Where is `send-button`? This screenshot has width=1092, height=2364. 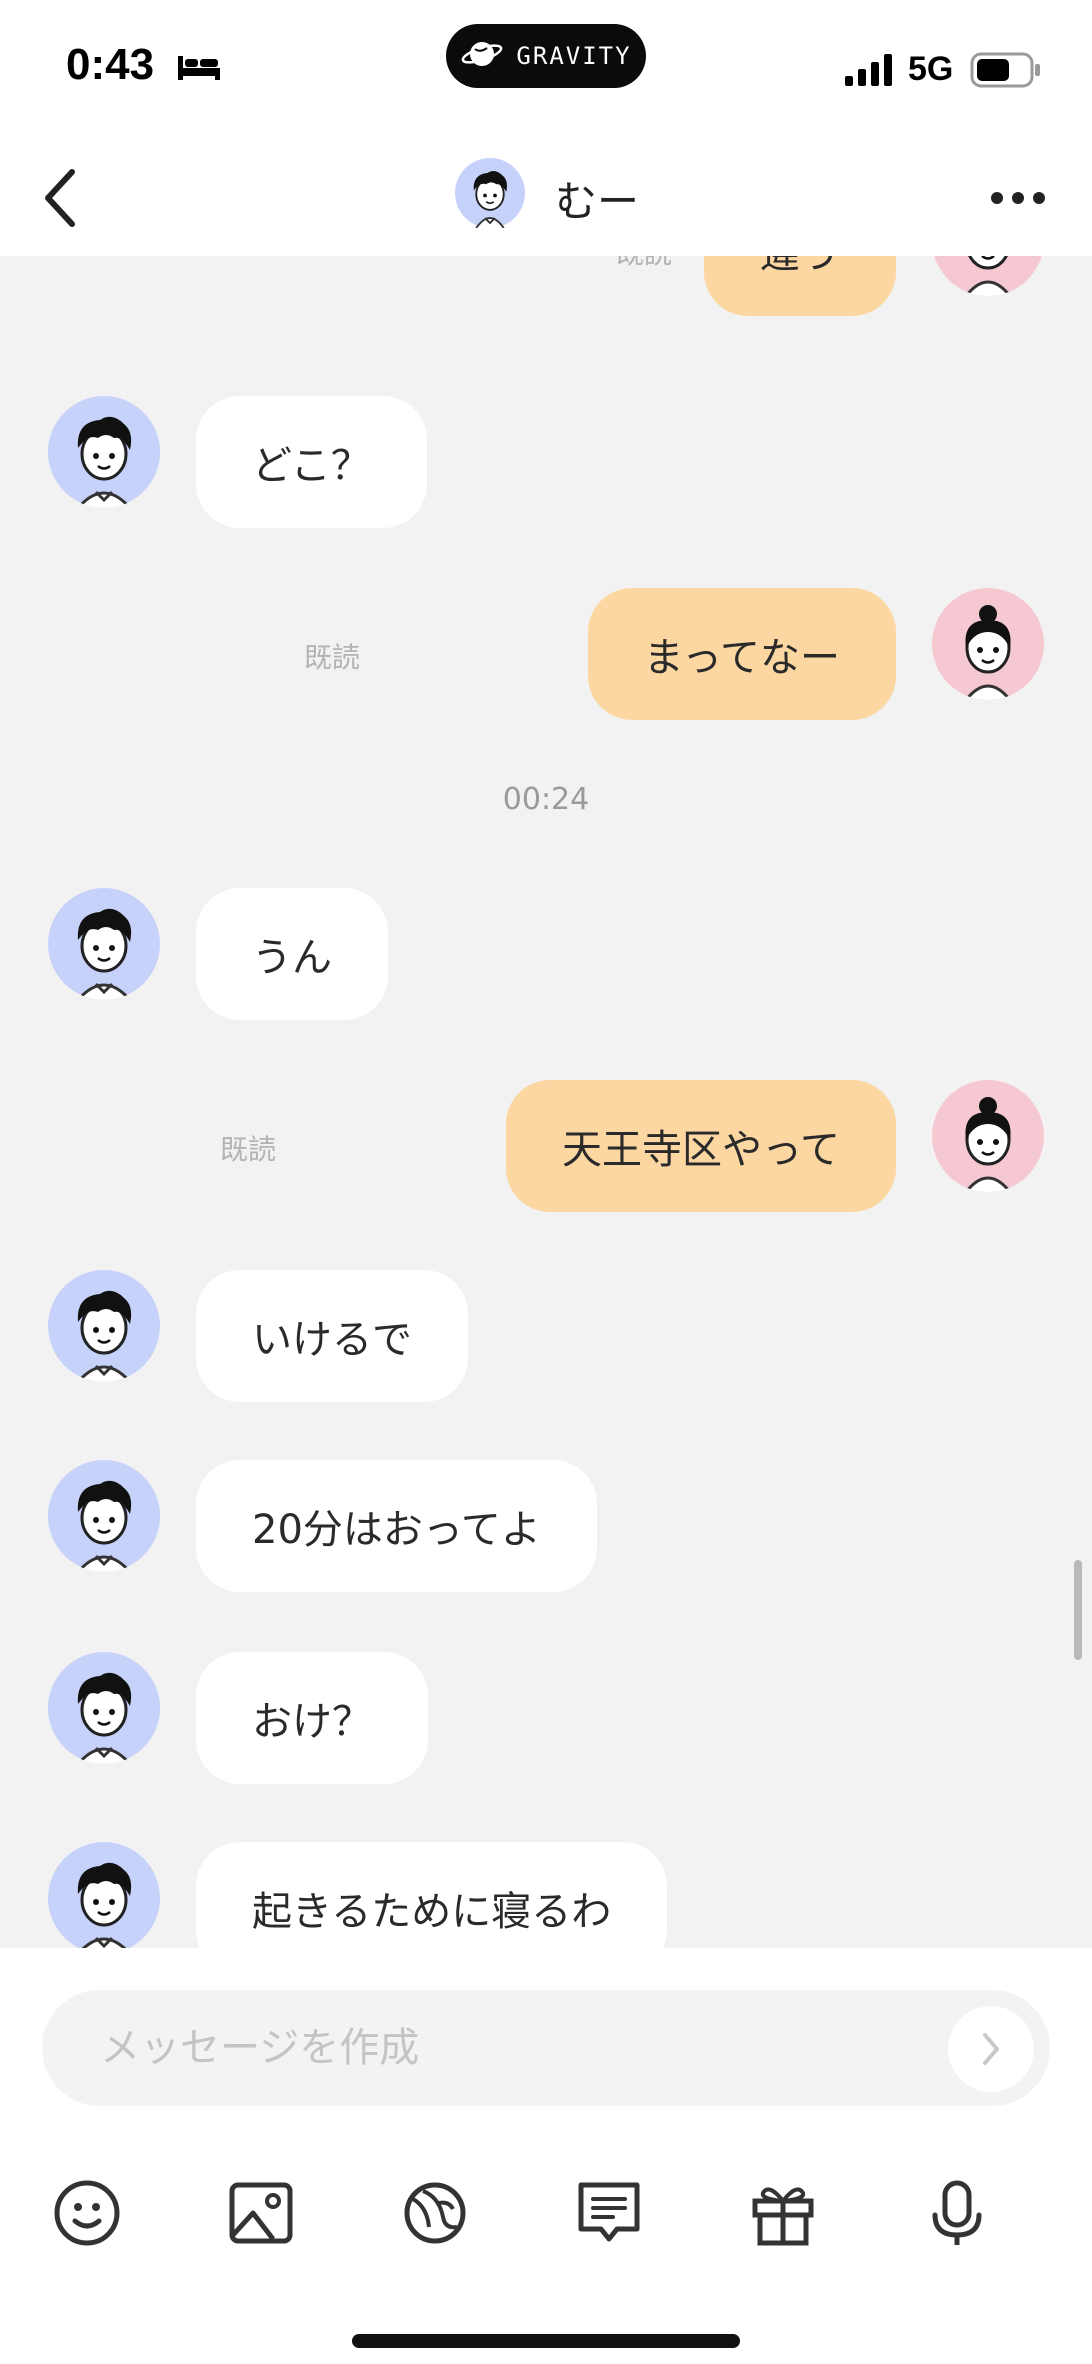 send-button is located at coordinates (991, 2049).